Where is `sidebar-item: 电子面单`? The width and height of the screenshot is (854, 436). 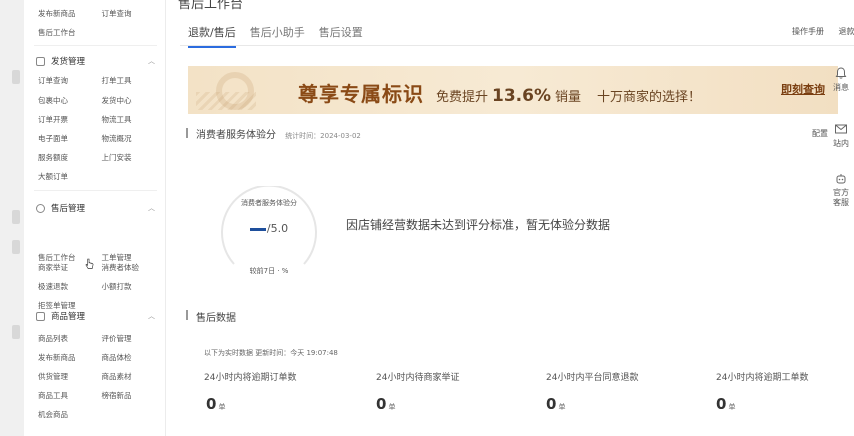 sidebar-item: 电子面单 is located at coordinates (70, 138).